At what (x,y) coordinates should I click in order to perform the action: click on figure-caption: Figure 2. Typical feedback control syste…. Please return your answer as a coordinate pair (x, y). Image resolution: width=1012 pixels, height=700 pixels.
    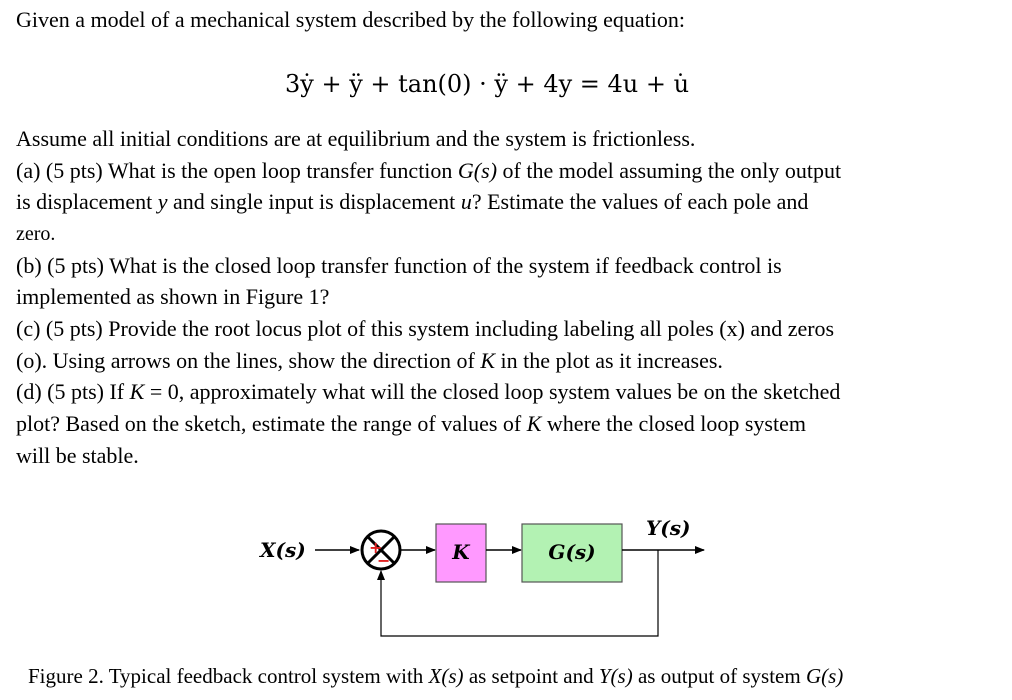
    Looking at the image, I should click on (436, 676).